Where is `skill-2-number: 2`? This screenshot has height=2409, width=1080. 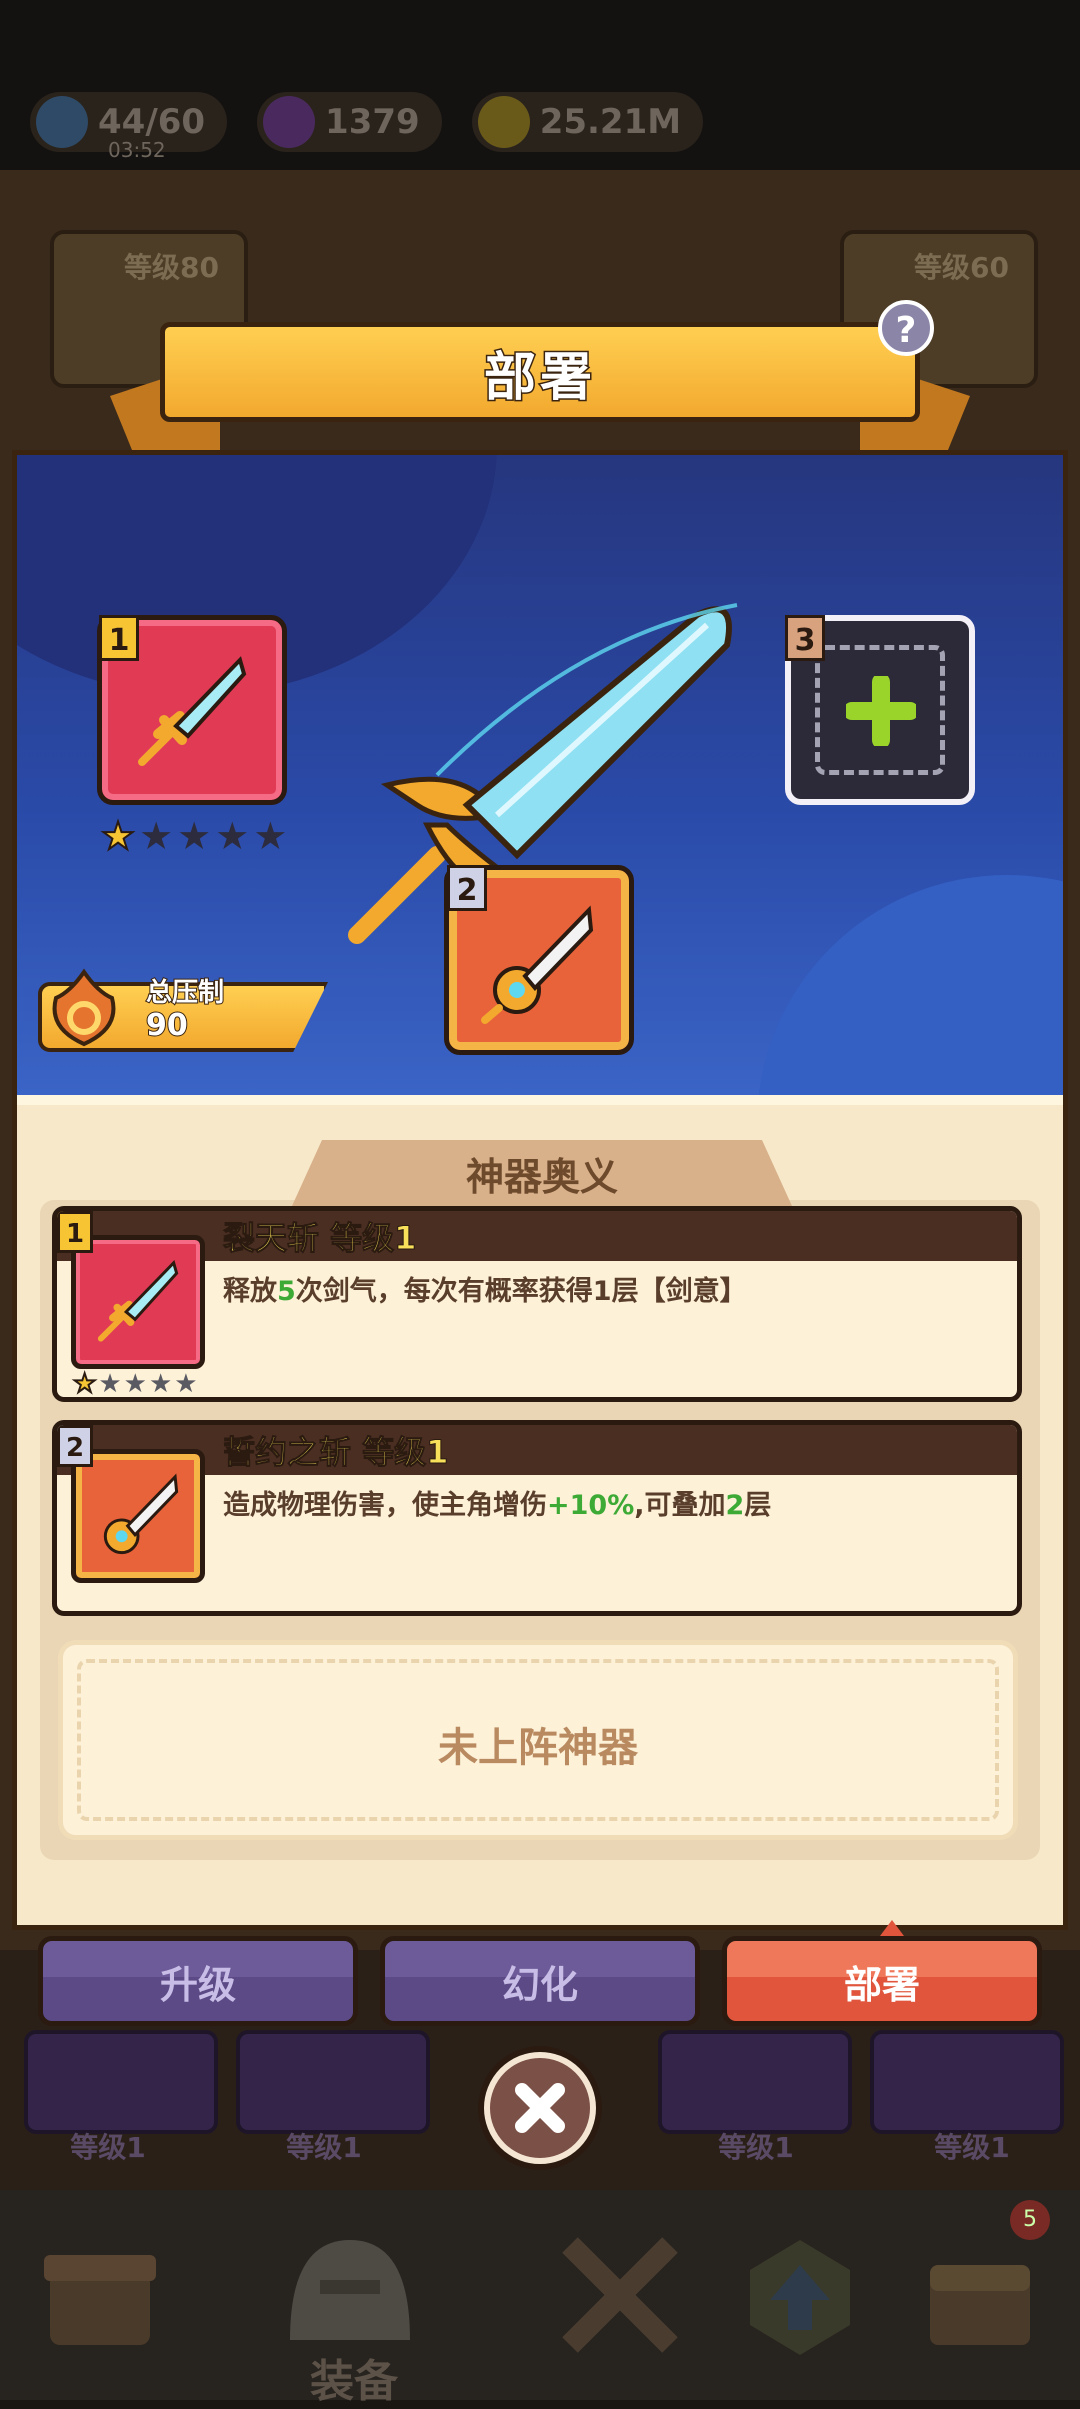
skill-2-number: 2 is located at coordinates (75, 1446).